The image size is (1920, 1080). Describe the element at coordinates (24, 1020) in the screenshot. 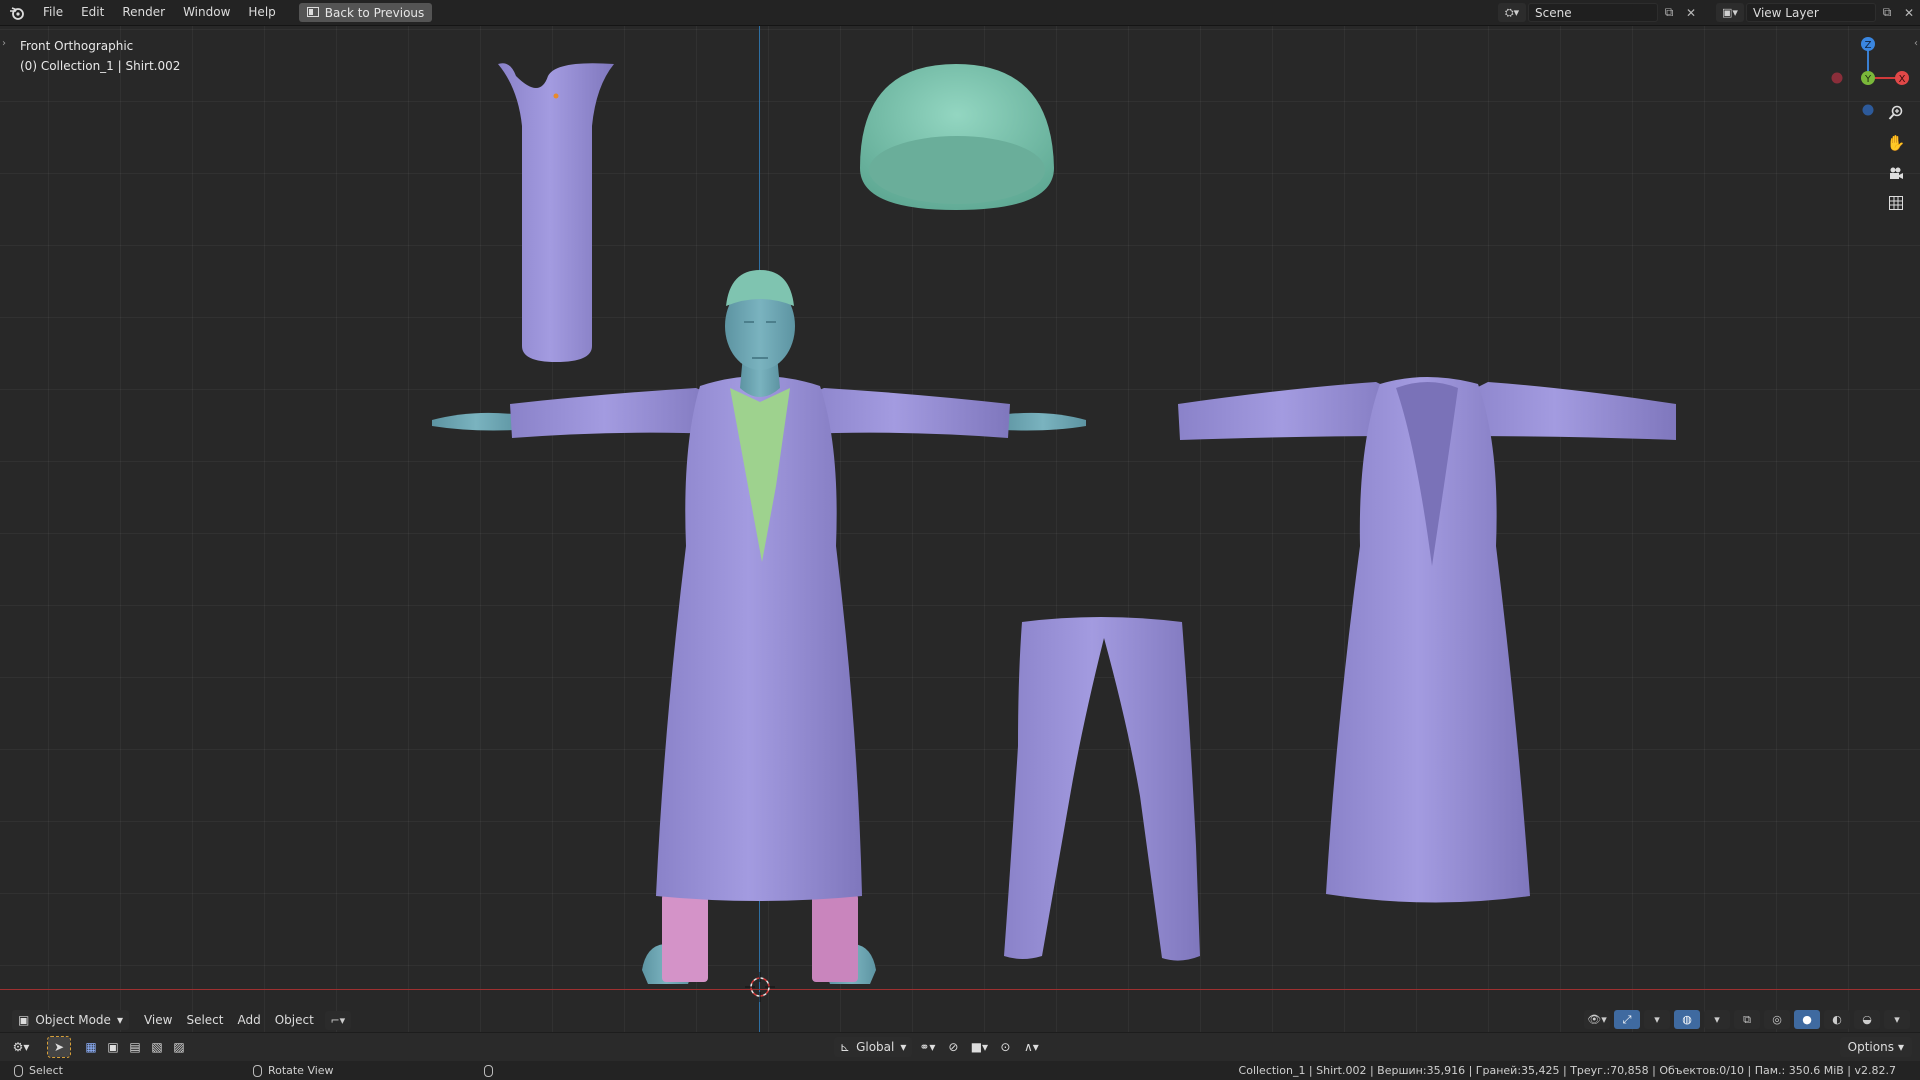

I see `object-mode-icon: ▣` at that location.